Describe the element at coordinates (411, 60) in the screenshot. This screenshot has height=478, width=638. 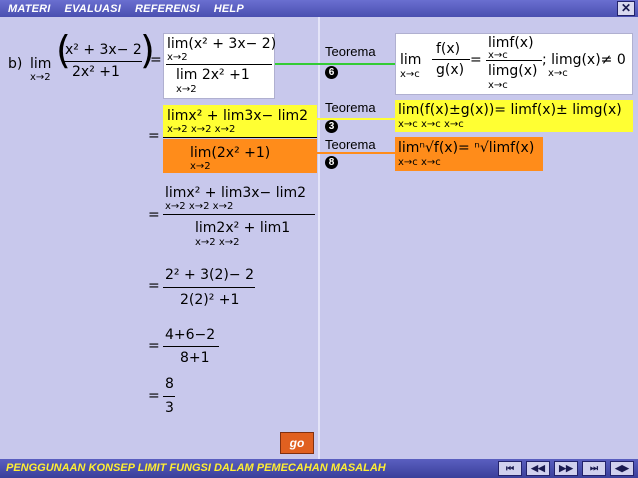
I see `theorem6-lim: lim` at that location.